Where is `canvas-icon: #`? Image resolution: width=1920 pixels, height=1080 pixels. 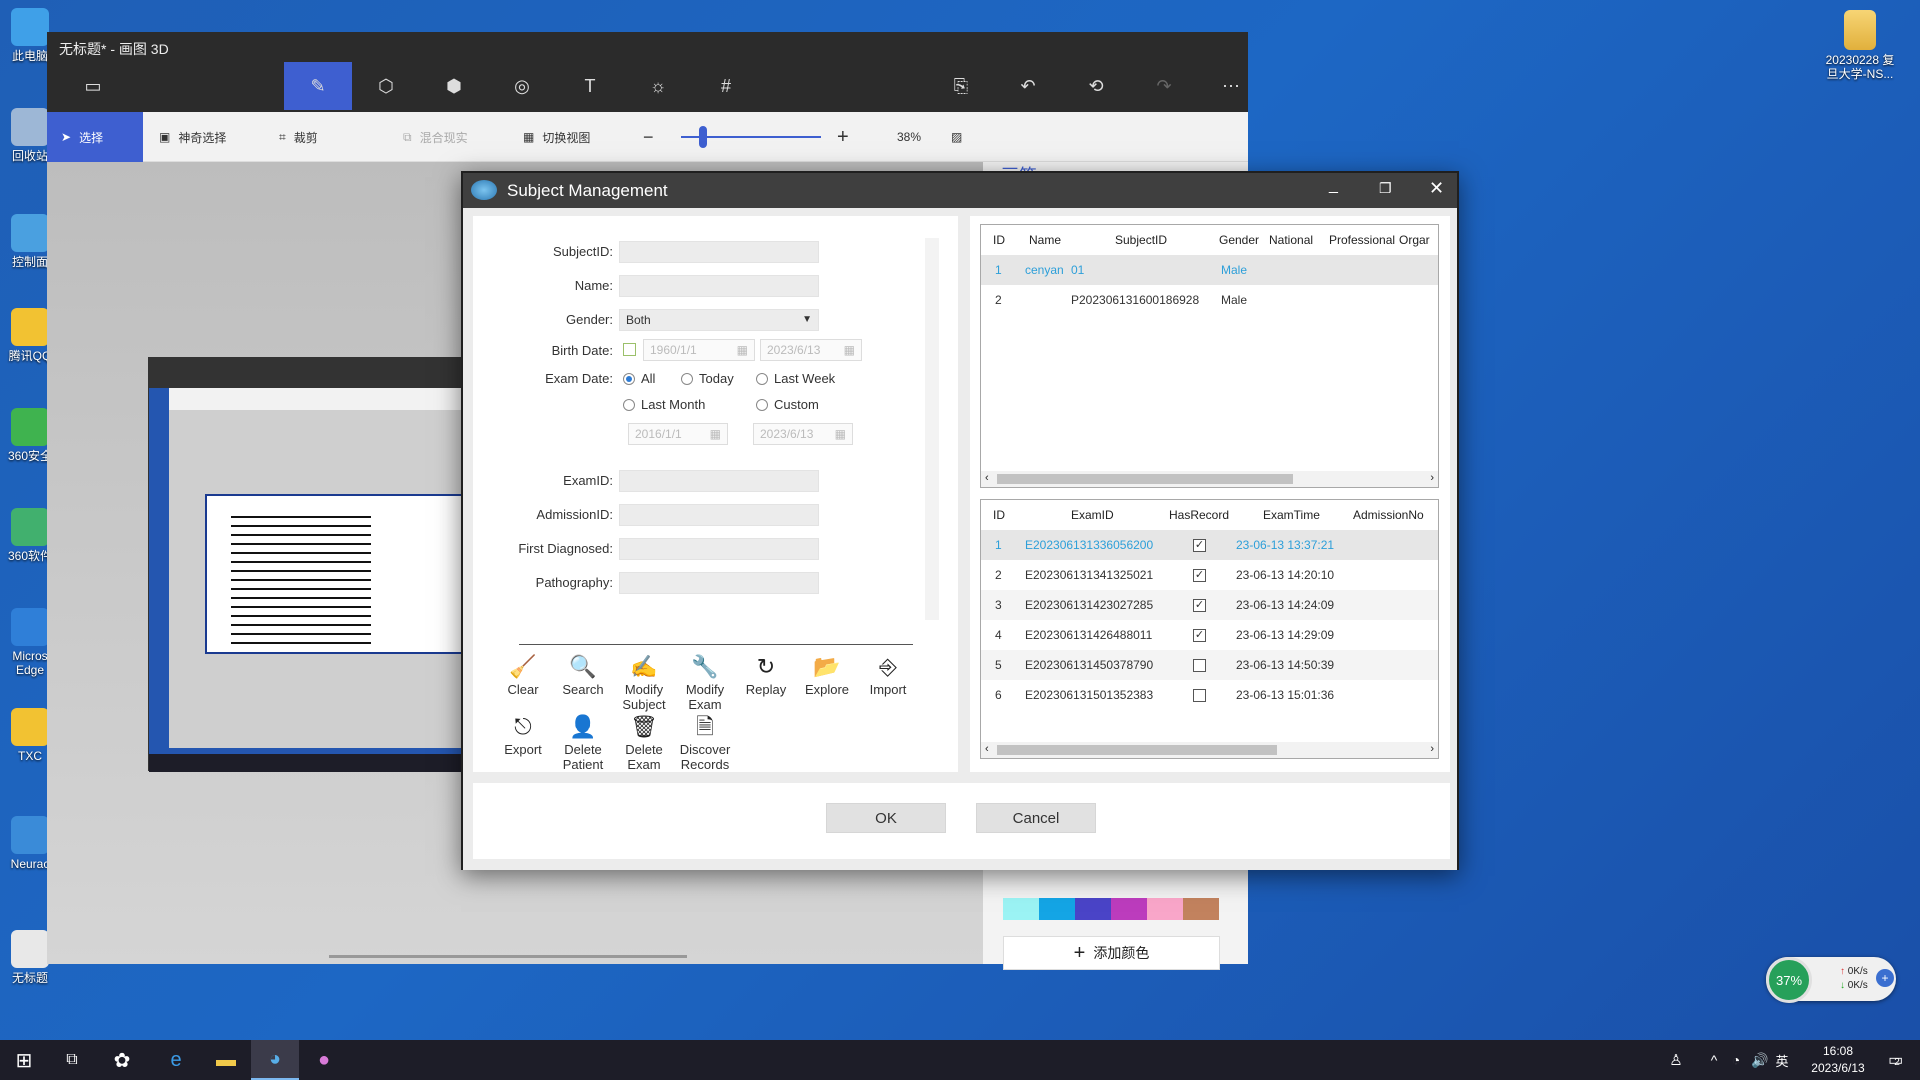
canvas-icon: # is located at coordinates (726, 86).